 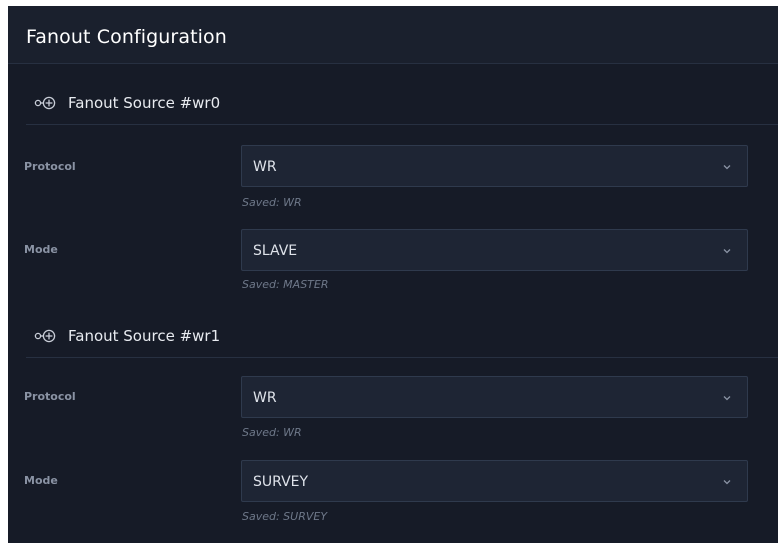 I want to click on panel-title: Fanout Configuration, so click(x=393, y=35).